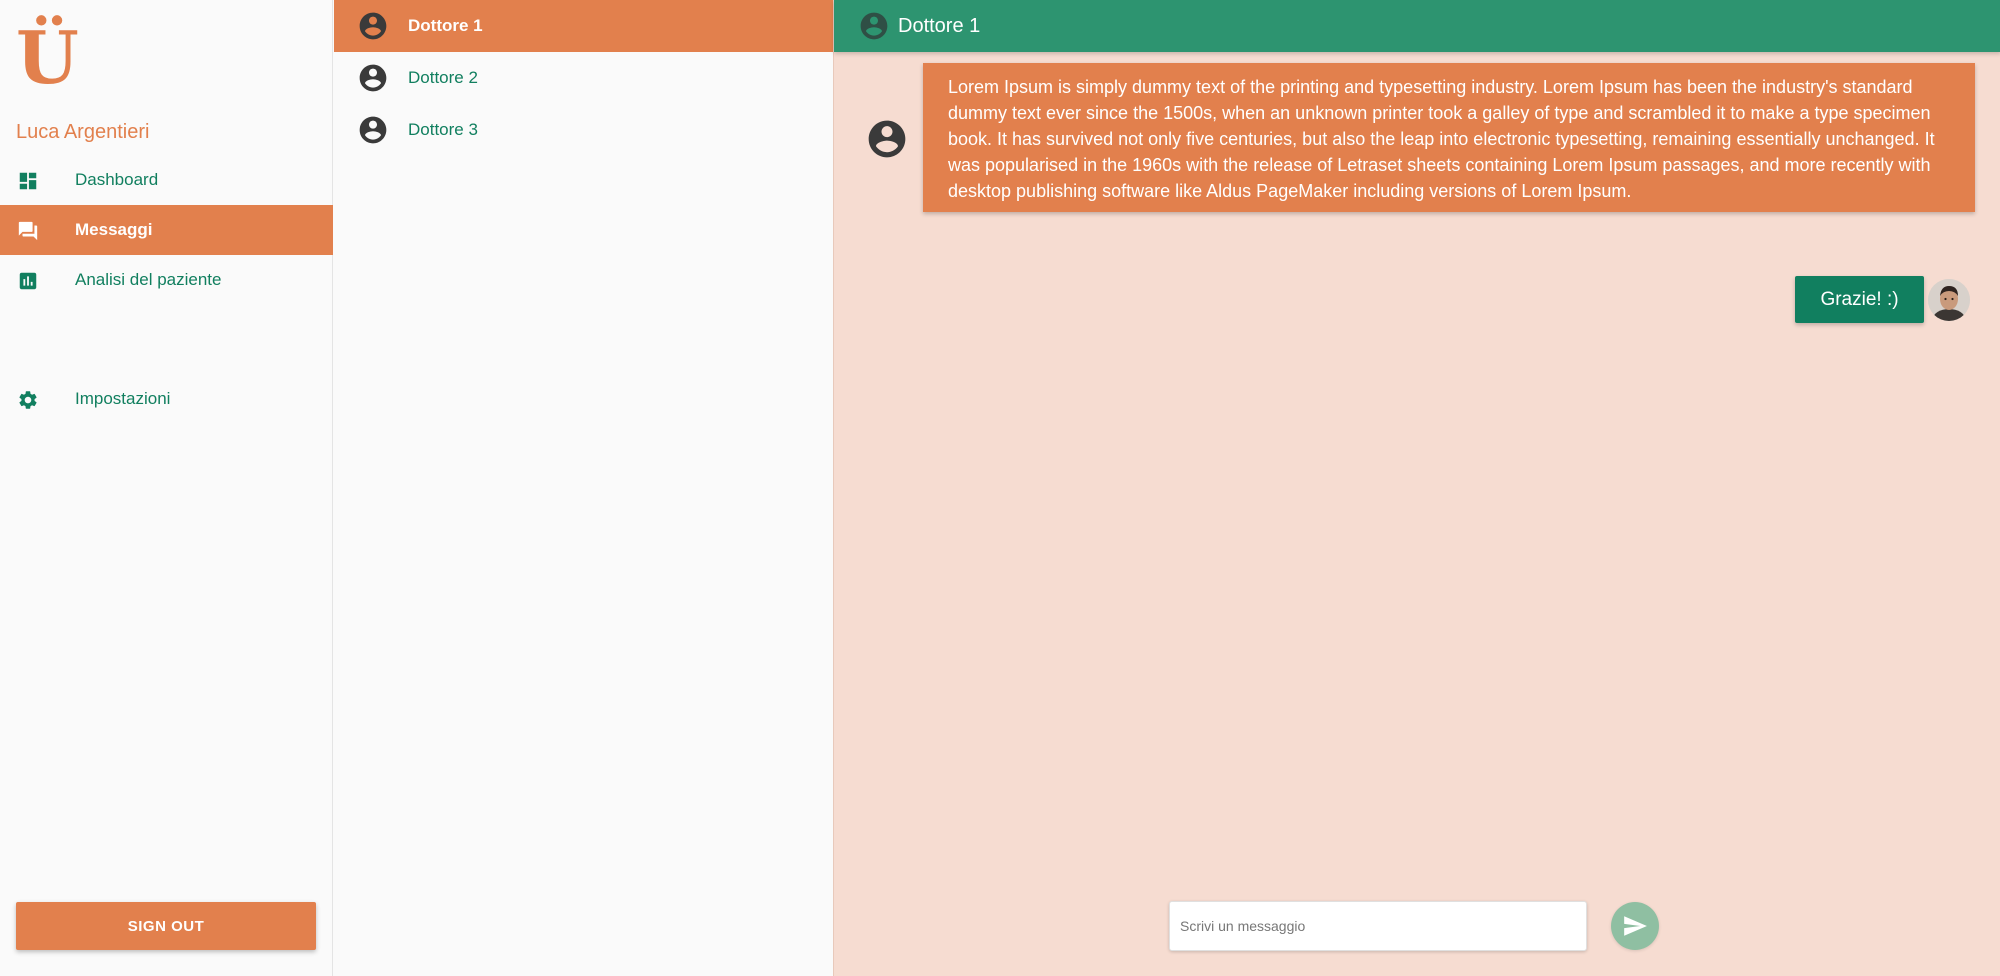 This screenshot has height=976, width=2000. Describe the element at coordinates (114, 229) in the screenshot. I see `sidebar-item-label: Messaggi` at that location.